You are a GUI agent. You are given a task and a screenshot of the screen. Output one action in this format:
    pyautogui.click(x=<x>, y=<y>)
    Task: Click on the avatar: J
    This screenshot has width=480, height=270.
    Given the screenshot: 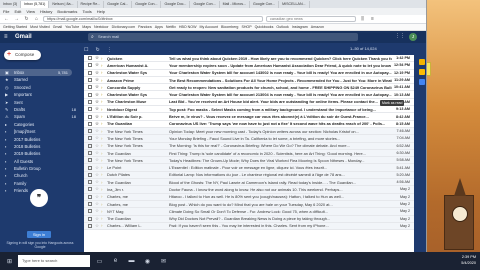 What is the action you would take?
    pyautogui.click(x=413, y=37)
    